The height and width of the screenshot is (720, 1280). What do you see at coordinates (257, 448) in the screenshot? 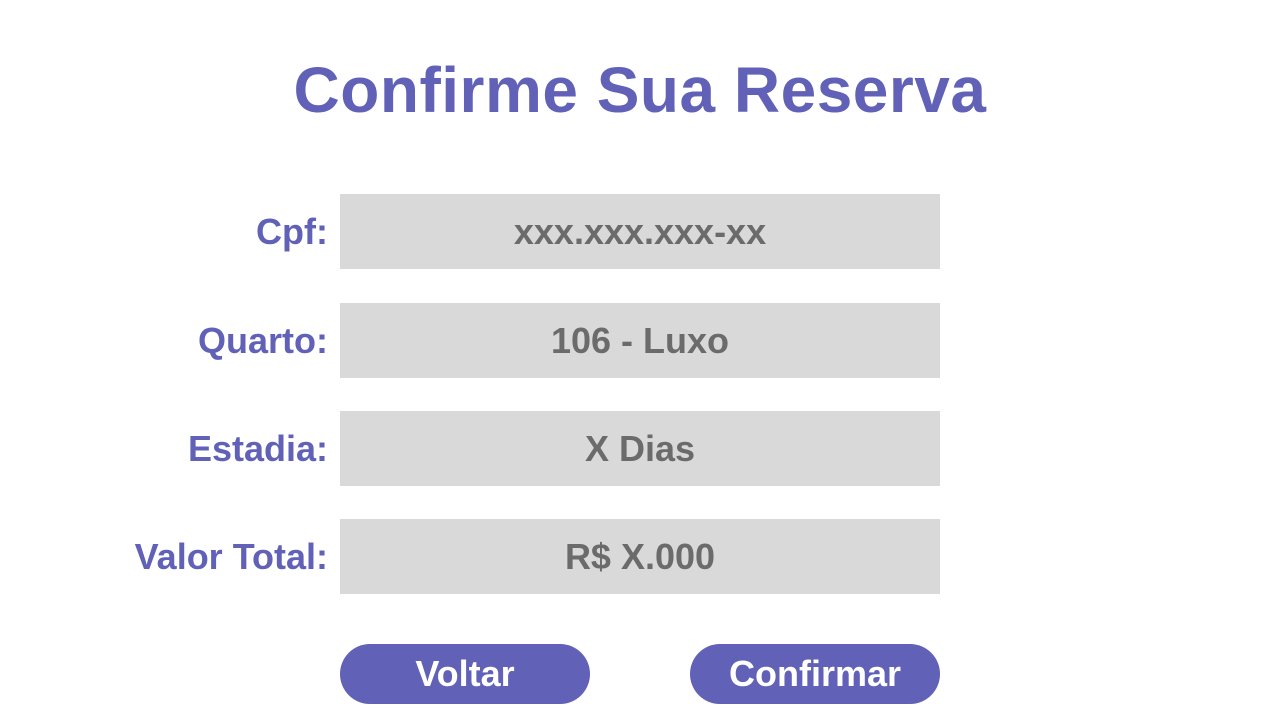
I see `estadia-label: Estadia:` at bounding box center [257, 448].